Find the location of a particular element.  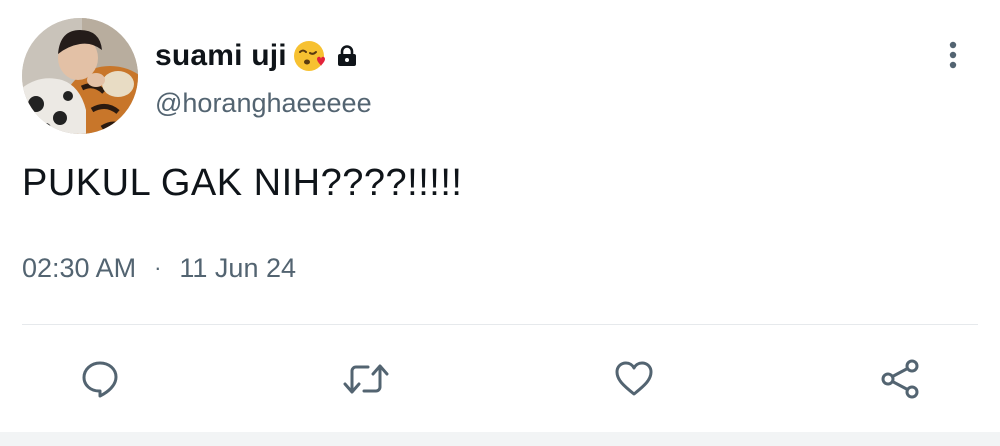

heart-icon is located at coordinates (634, 378).